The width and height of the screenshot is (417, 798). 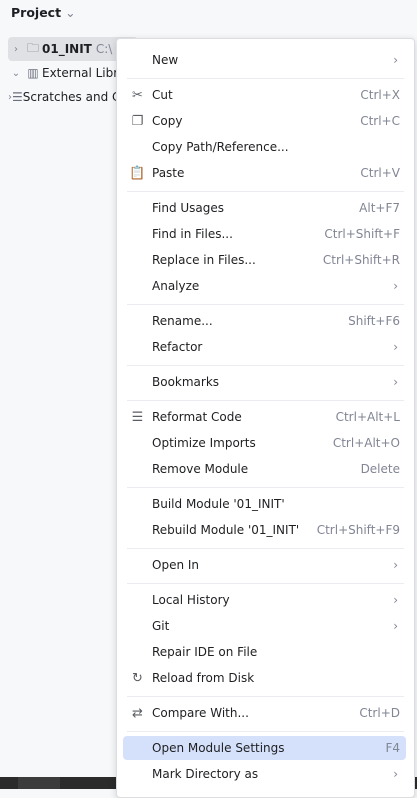 I want to click on menu-item-build-module-01-init: Build Module '01_INIT', so click(x=264, y=504).